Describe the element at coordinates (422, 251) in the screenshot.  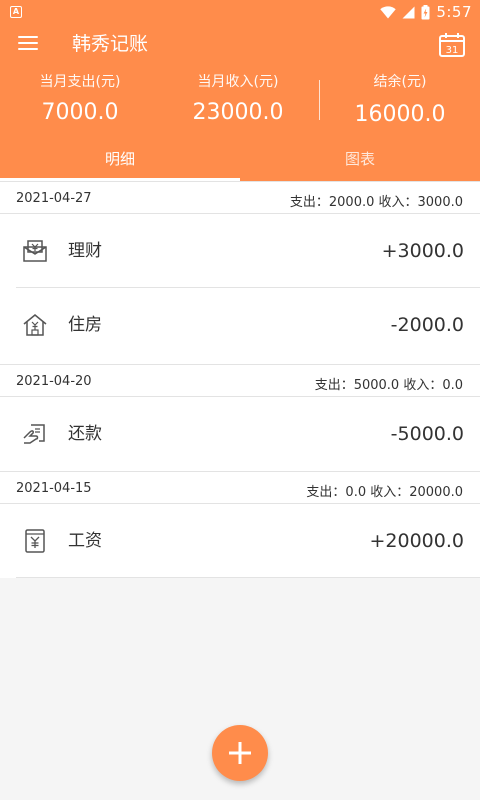
I see `item-amount: +3000.0` at that location.